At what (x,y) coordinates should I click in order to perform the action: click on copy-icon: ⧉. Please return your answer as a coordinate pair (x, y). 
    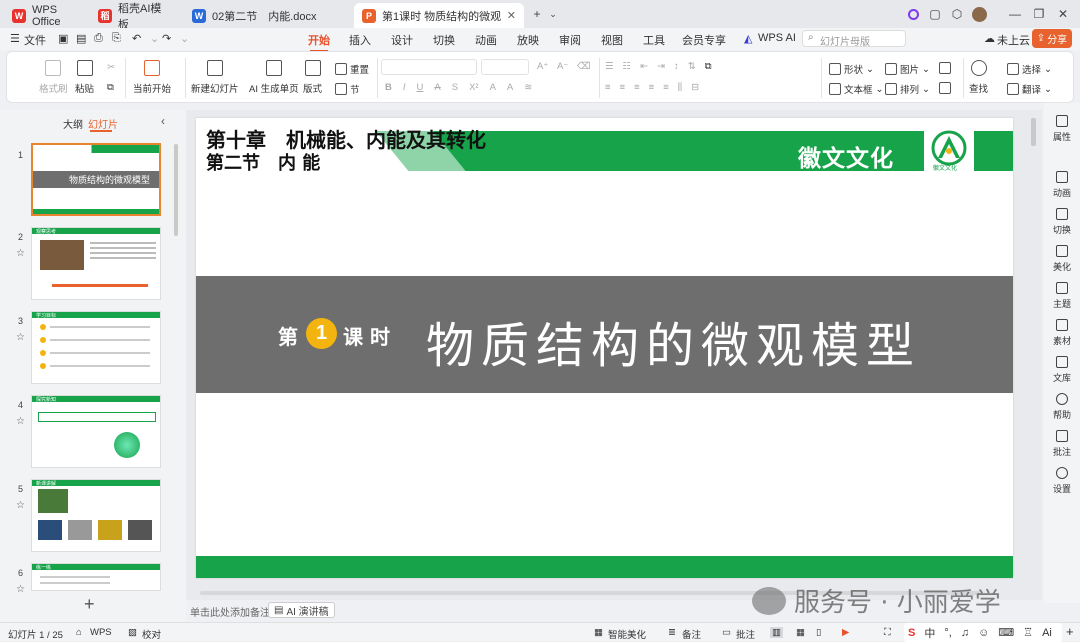
    Looking at the image, I should click on (110, 87).